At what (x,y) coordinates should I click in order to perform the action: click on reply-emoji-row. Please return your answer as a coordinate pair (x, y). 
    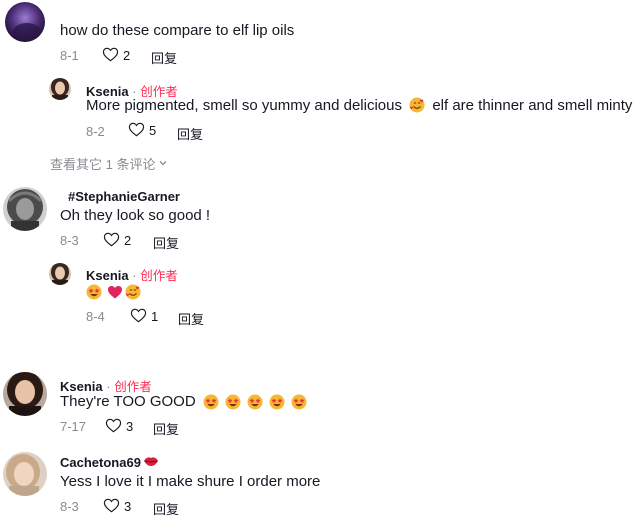
    Looking at the image, I should click on (115, 292).